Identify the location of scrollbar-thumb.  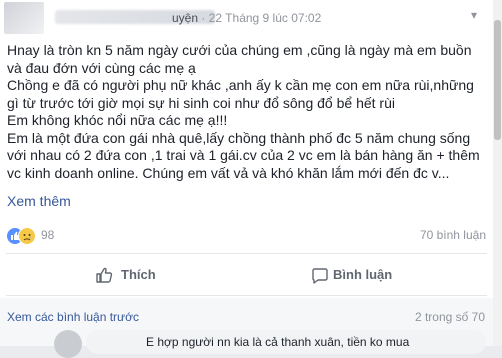
(497, 80).